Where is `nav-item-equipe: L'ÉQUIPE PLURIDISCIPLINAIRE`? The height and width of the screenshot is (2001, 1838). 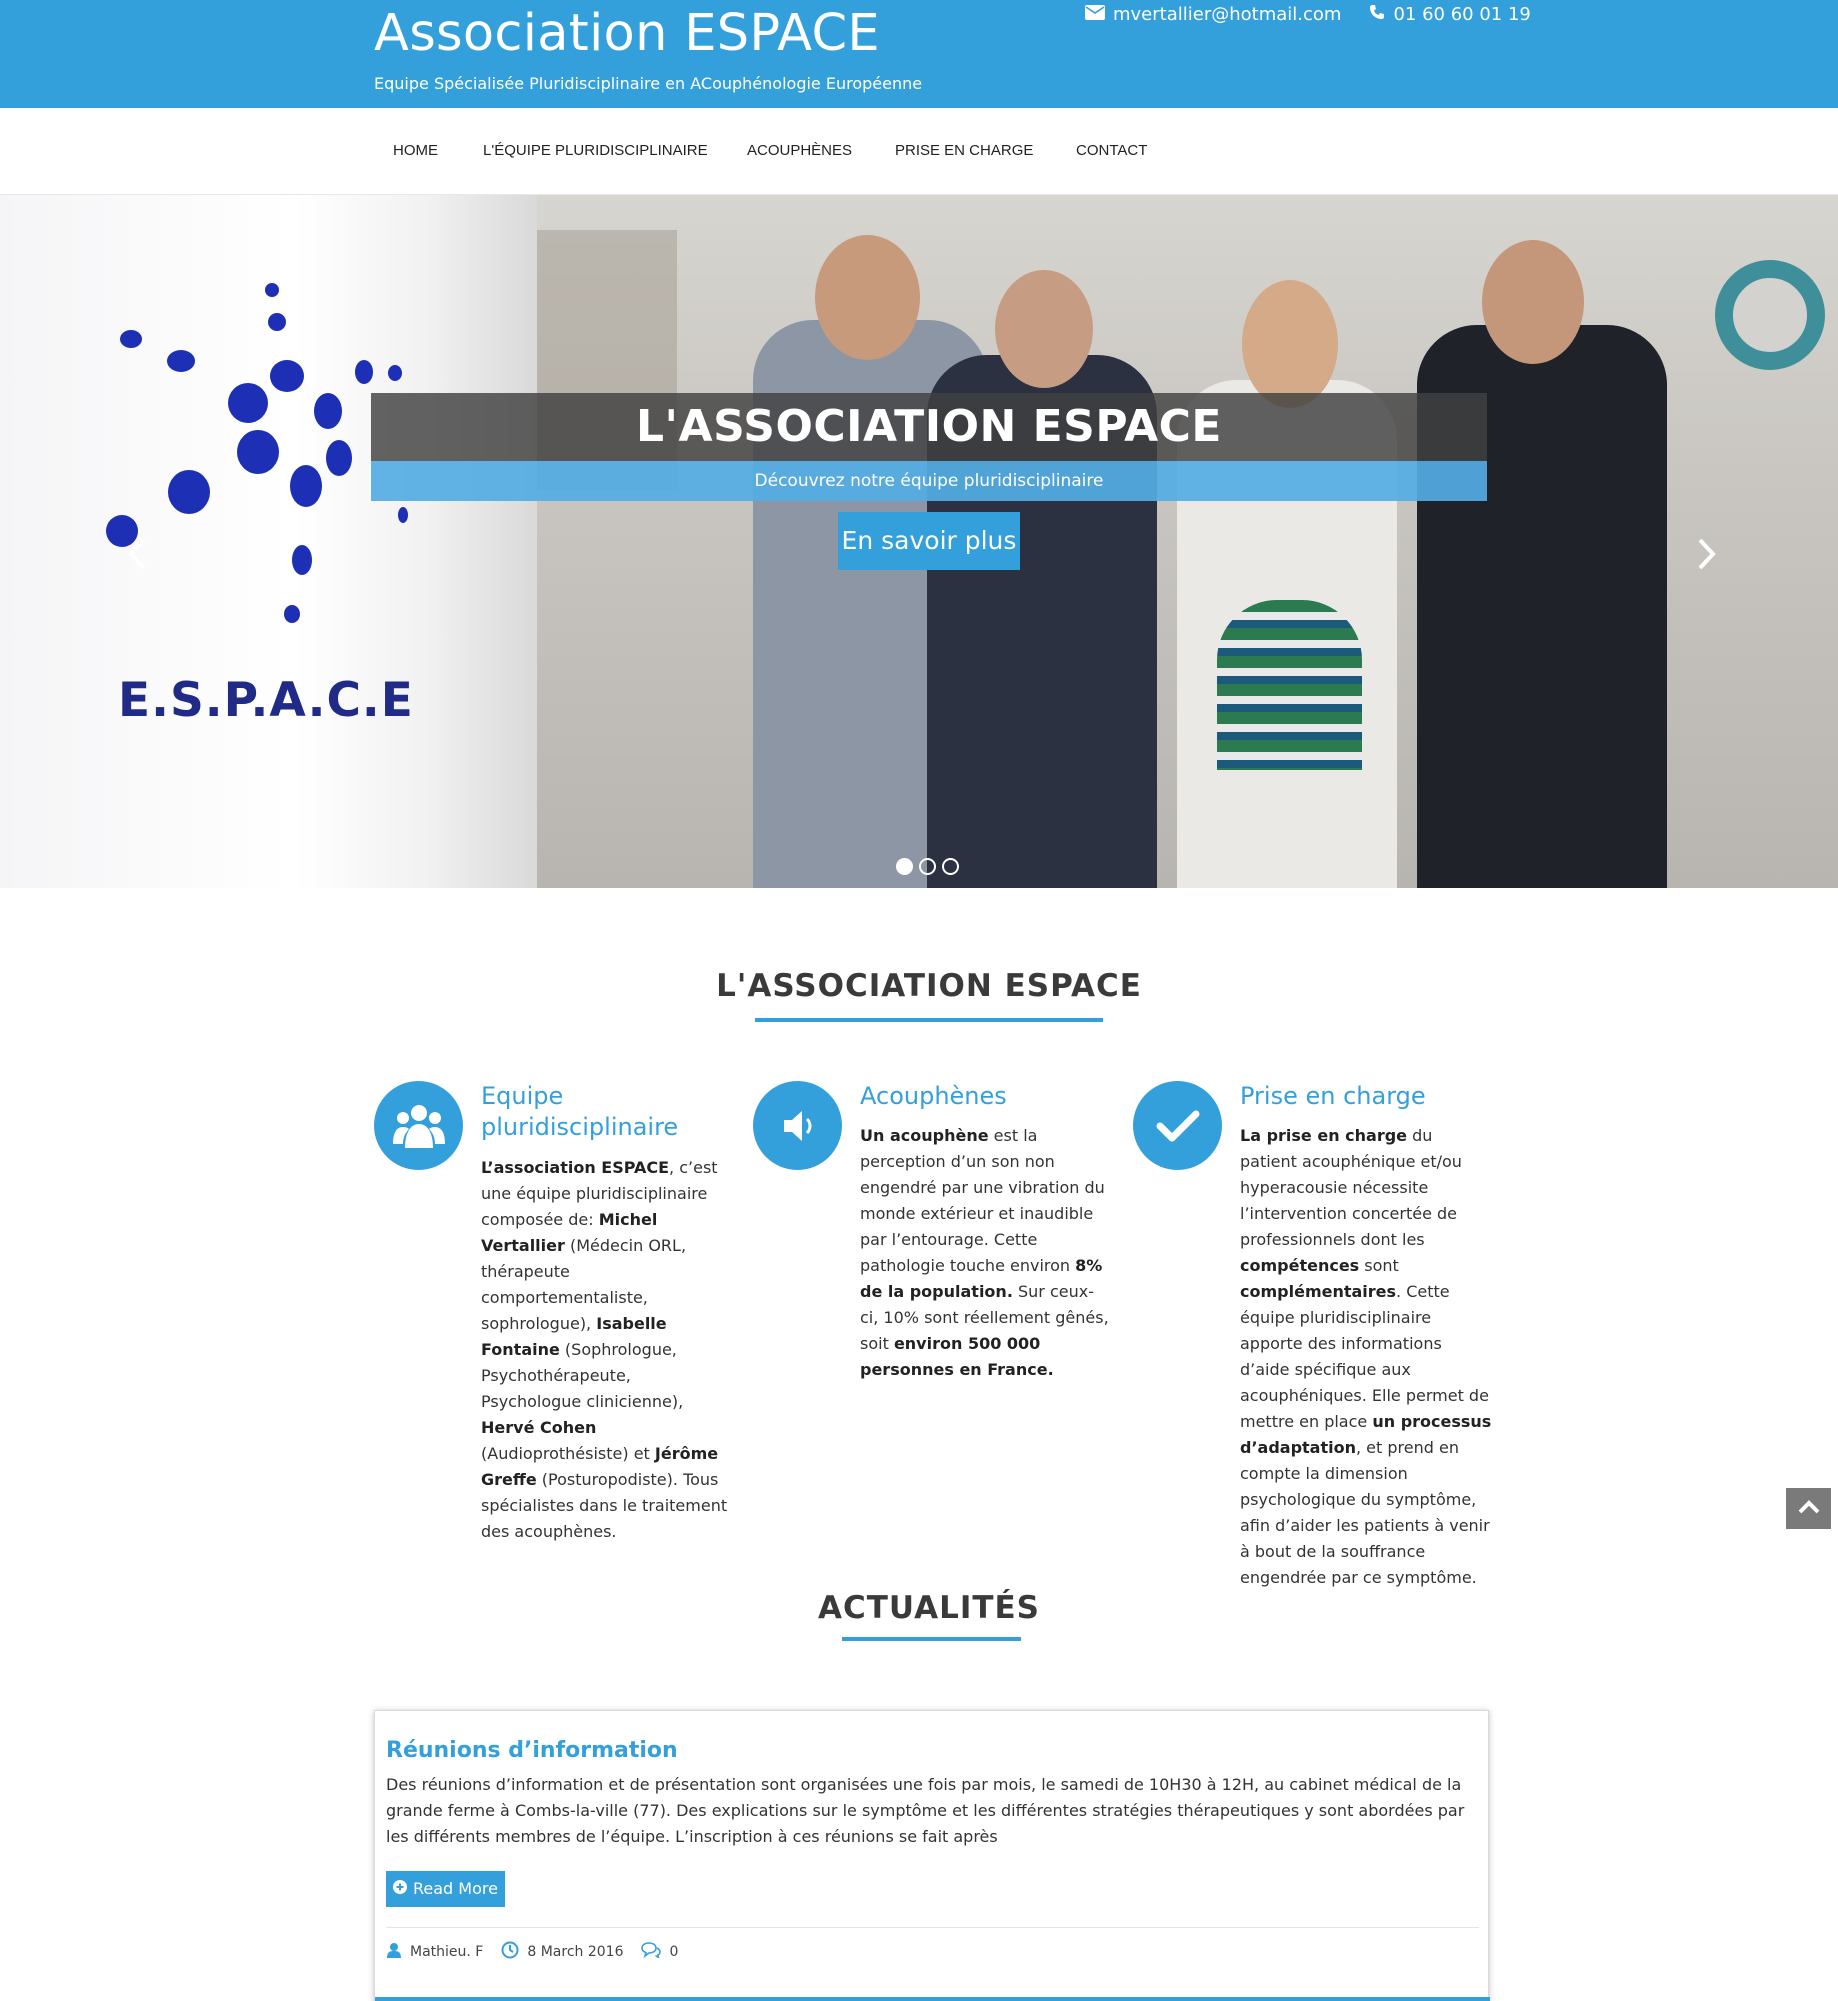
nav-item-equipe: L'ÉQUIPE PLURIDISCIPLINAIRE is located at coordinates (595, 150).